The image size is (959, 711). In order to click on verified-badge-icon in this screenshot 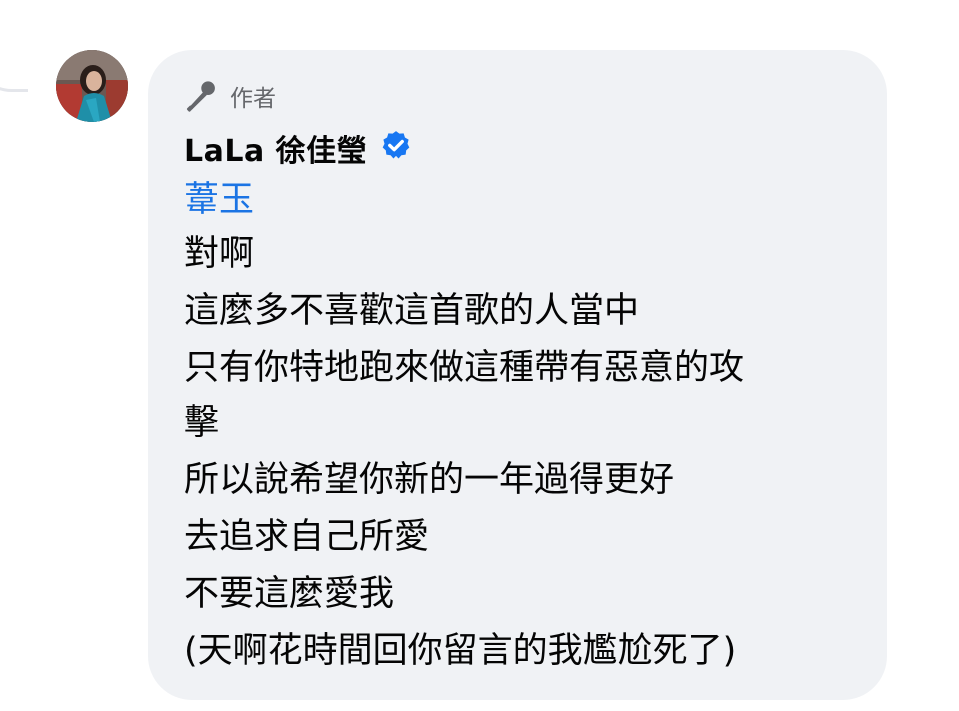, I will do `click(396, 148)`.